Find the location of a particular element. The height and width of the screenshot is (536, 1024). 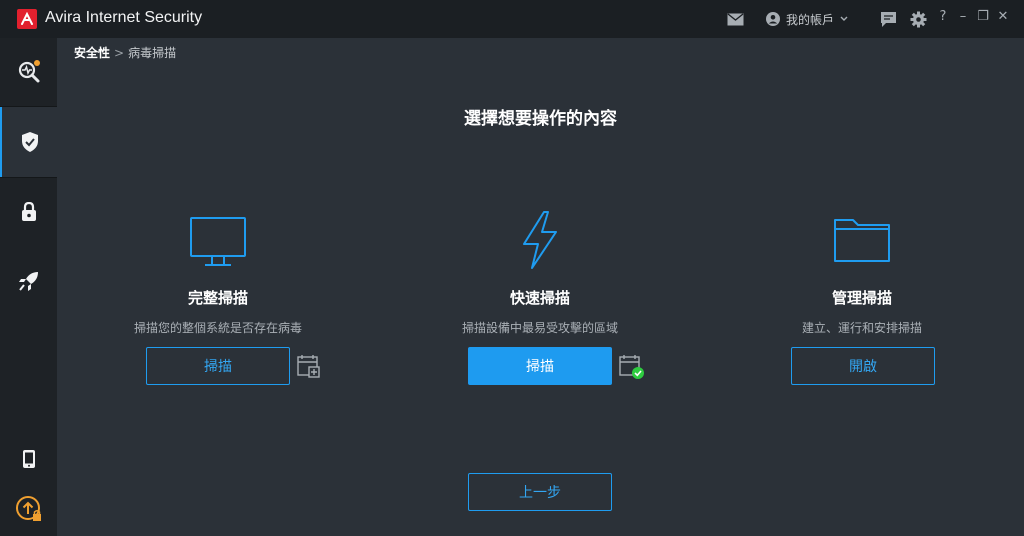

feedback-icon is located at coordinates (888, 19).